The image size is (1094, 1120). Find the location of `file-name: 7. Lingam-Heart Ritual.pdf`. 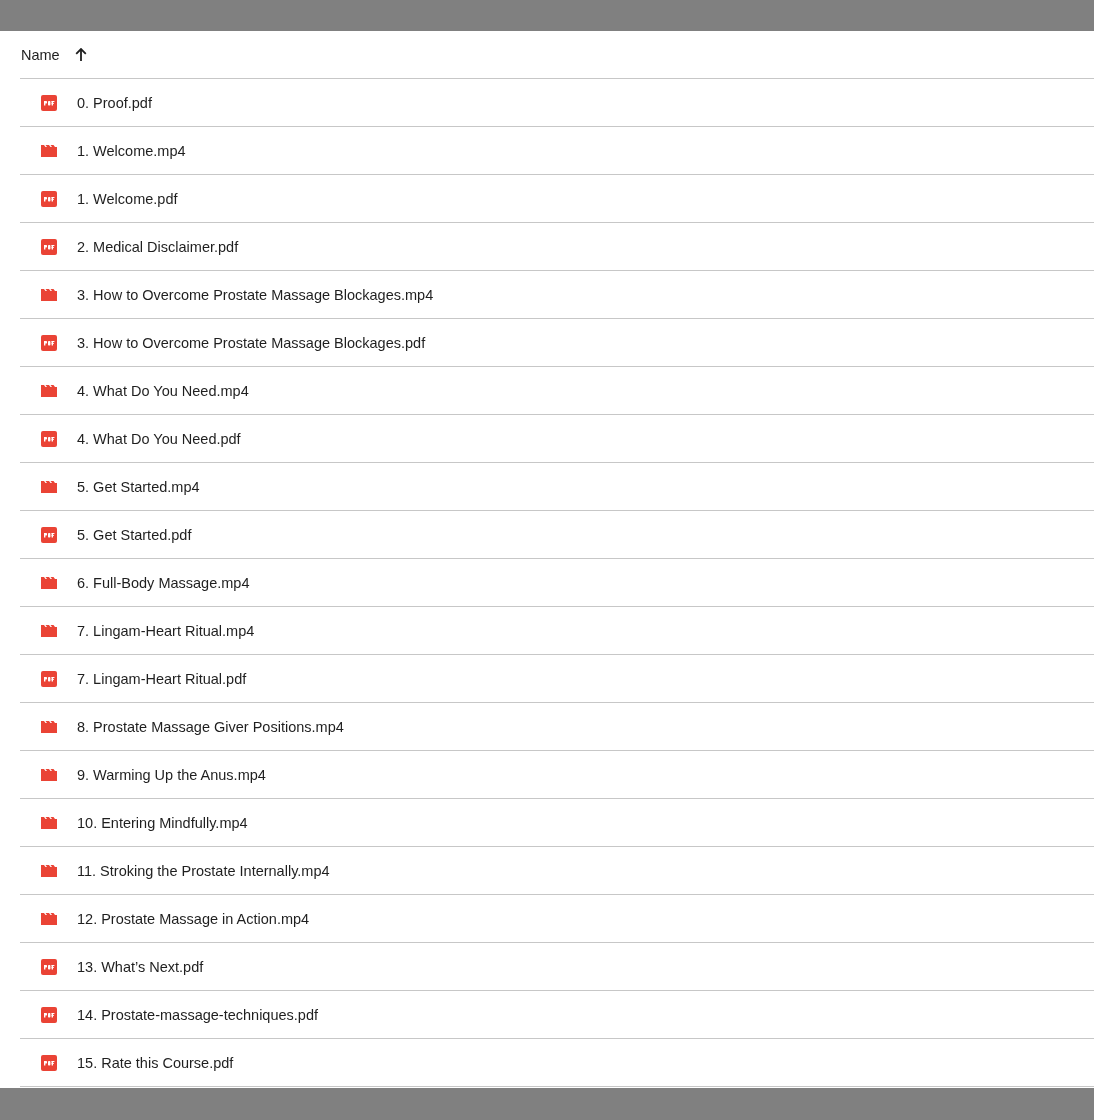

file-name: 7. Lingam-Heart Ritual.pdf is located at coordinates (162, 678).